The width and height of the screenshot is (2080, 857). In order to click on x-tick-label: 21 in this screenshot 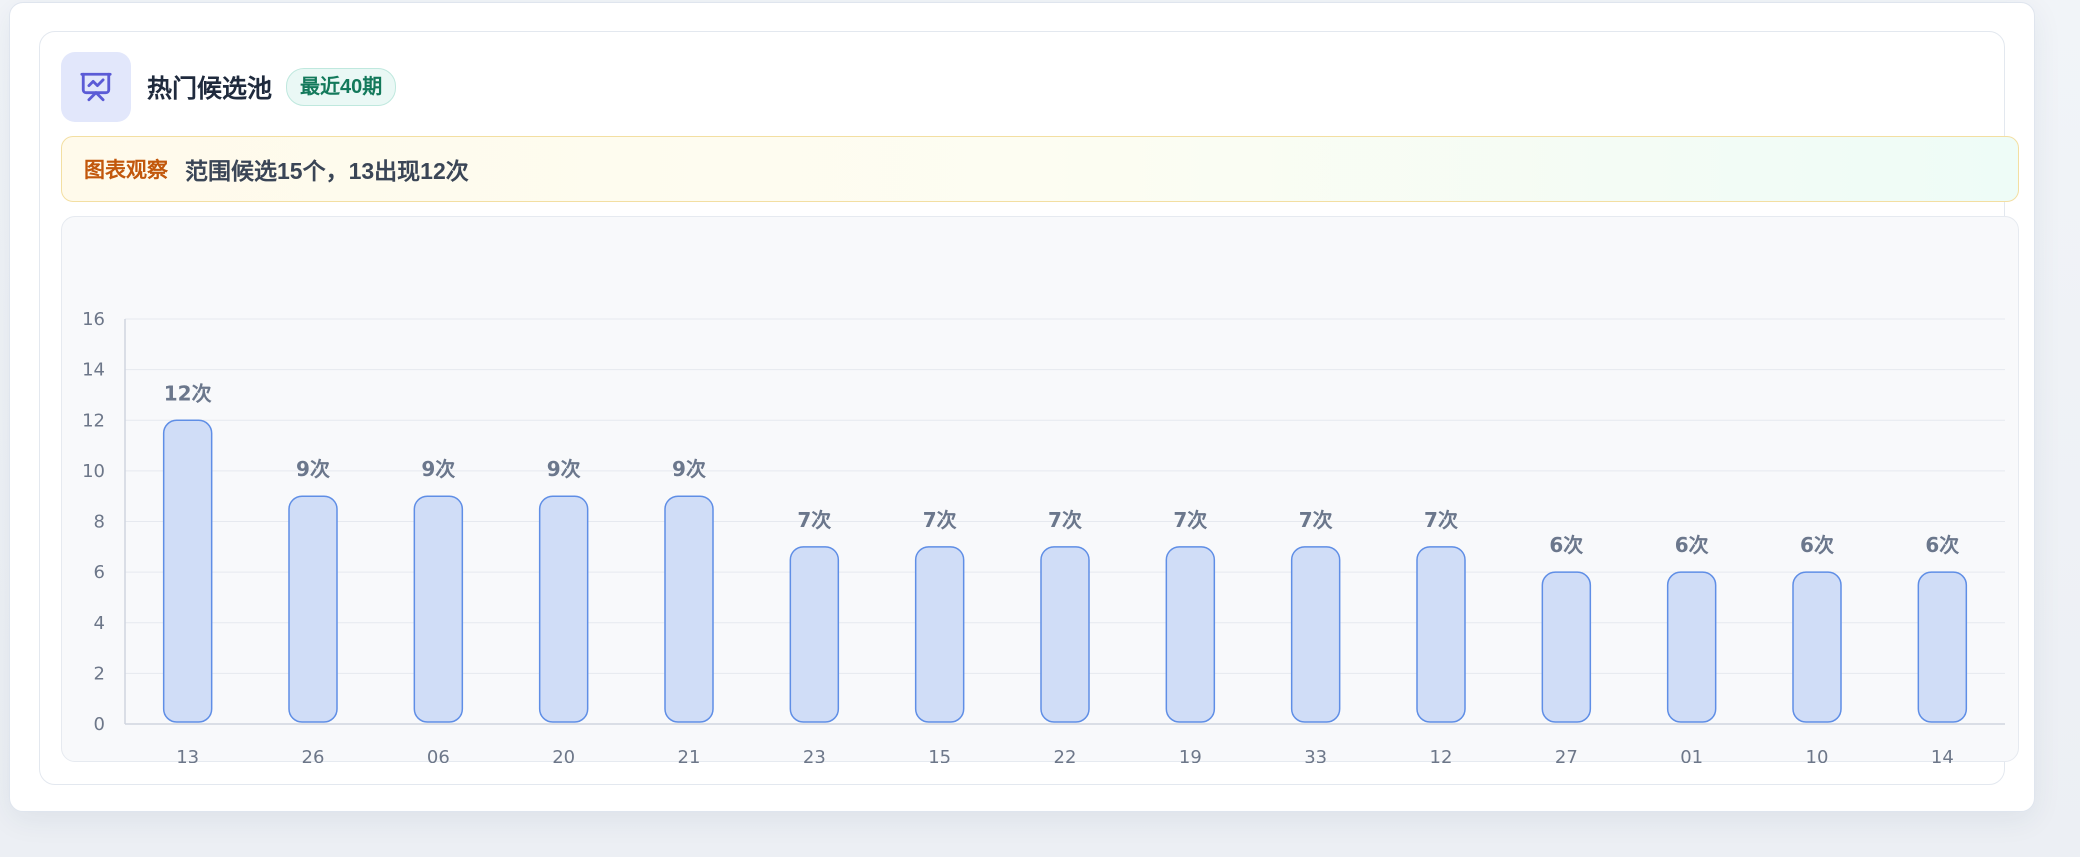, I will do `click(689, 755)`.